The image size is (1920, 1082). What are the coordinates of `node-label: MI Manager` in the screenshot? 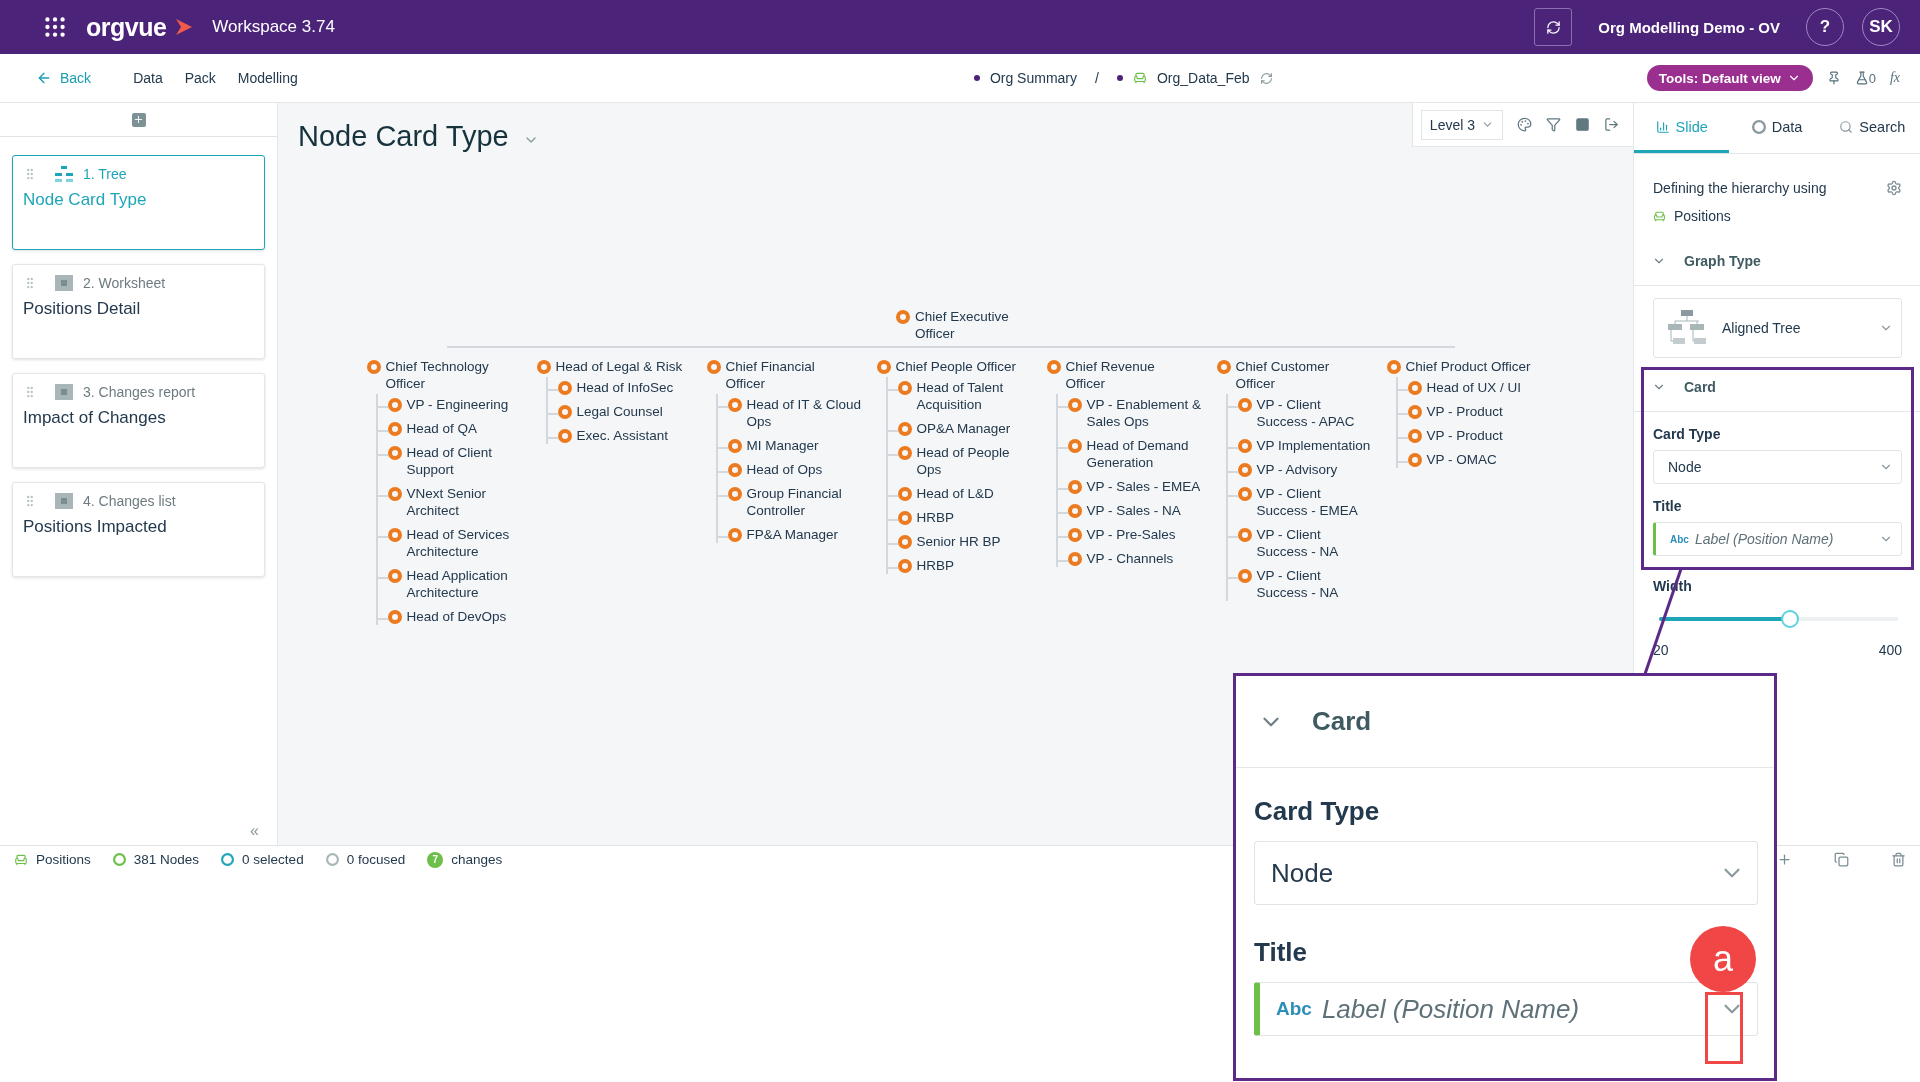 It's located at (782, 445).